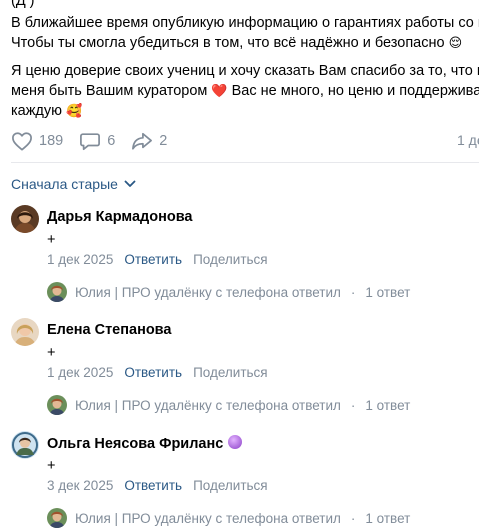  What do you see at coordinates (355, 91) in the screenshot?
I see `post-line-text: Вас не много, но ценю и поддерживаю` at bounding box center [355, 91].